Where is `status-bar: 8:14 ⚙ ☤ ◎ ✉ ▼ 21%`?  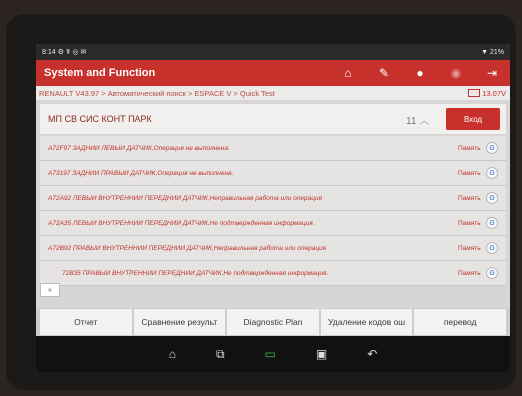 status-bar: 8:14 ⚙ ☤ ◎ ✉ ▼ 21% is located at coordinates (273, 52).